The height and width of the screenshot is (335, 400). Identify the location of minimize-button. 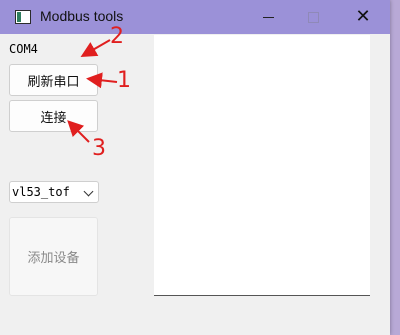
(268, 17).